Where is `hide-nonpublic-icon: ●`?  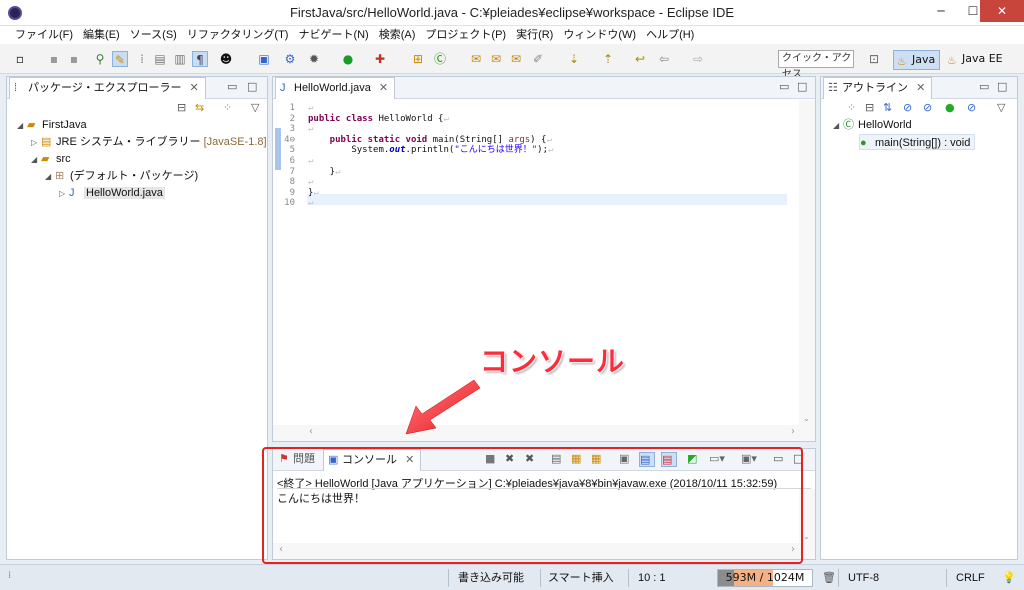
hide-nonpublic-icon: ● is located at coordinates (950, 107).